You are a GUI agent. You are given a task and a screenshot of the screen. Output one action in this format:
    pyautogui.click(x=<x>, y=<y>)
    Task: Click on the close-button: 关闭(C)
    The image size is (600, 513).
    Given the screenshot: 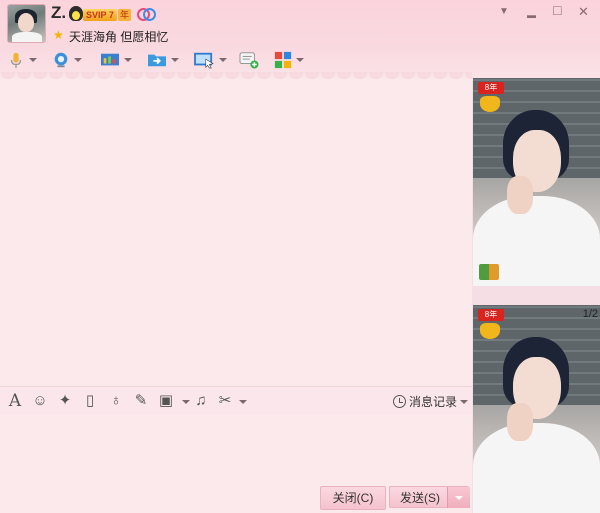 What is the action you would take?
    pyautogui.click(x=353, y=498)
    